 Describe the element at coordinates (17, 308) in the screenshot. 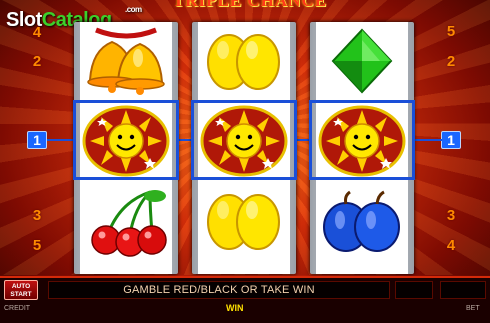

I see `credit-label: CREDIT` at that location.